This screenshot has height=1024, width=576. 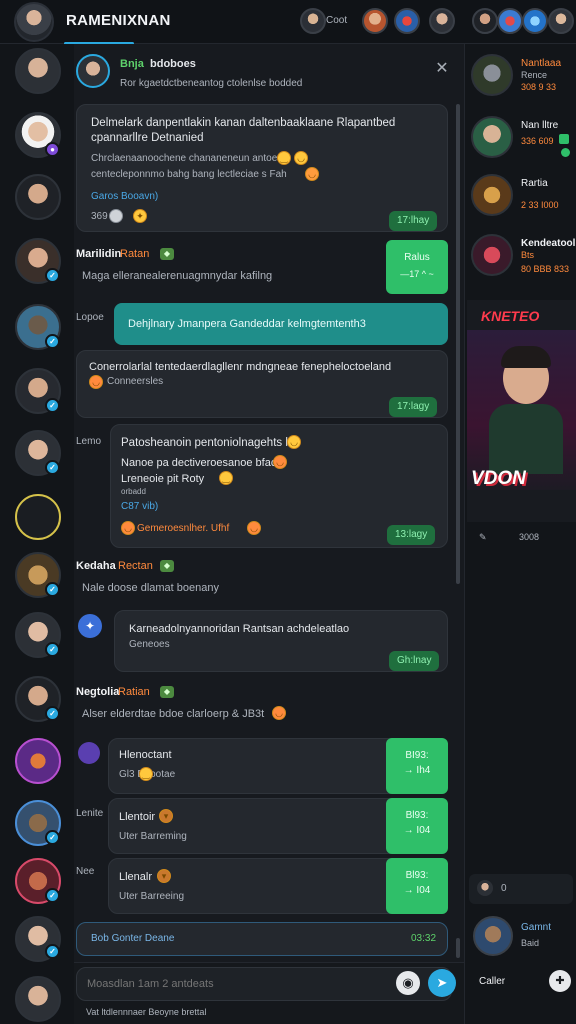 I want to click on message-text: Chrclaenaanoochene chananeneun antoe, so click(x=184, y=158).